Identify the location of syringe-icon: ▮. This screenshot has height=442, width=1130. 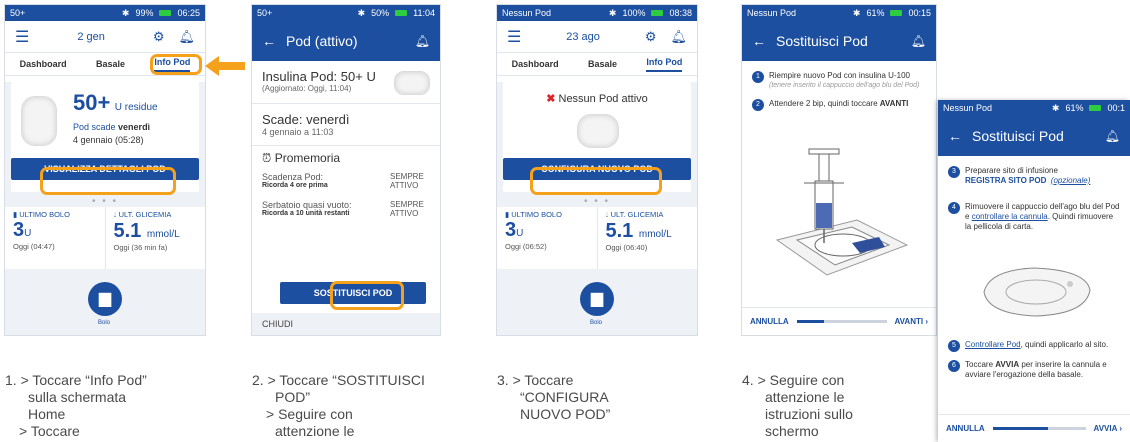
(507, 214).